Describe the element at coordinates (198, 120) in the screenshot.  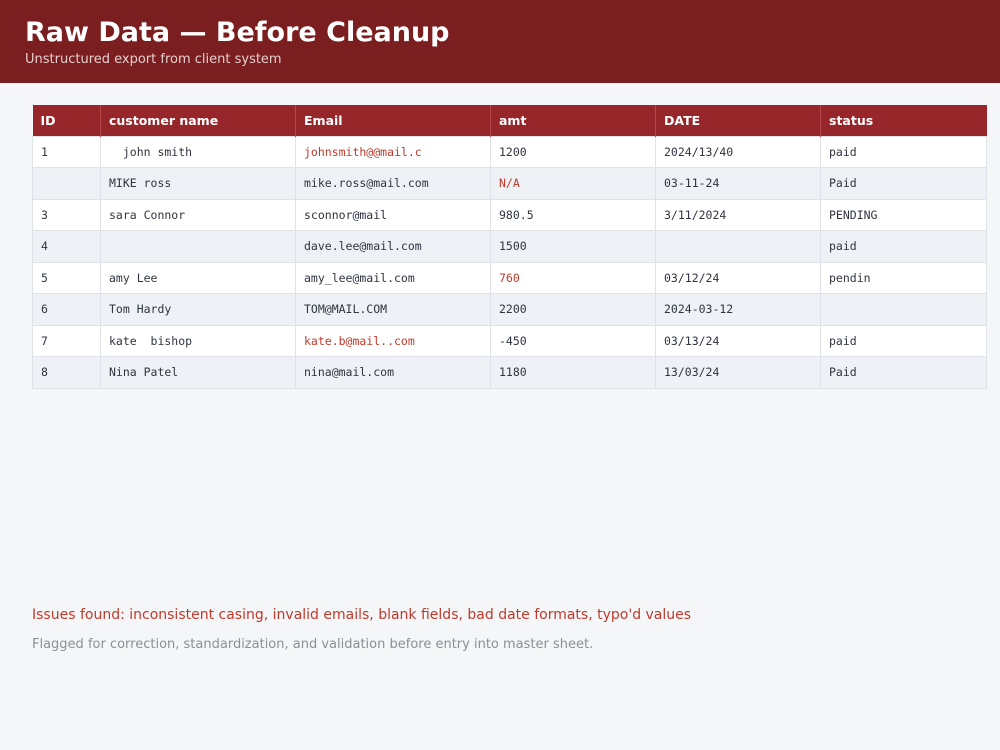
I see `column-header-customer-name: customer name` at that location.